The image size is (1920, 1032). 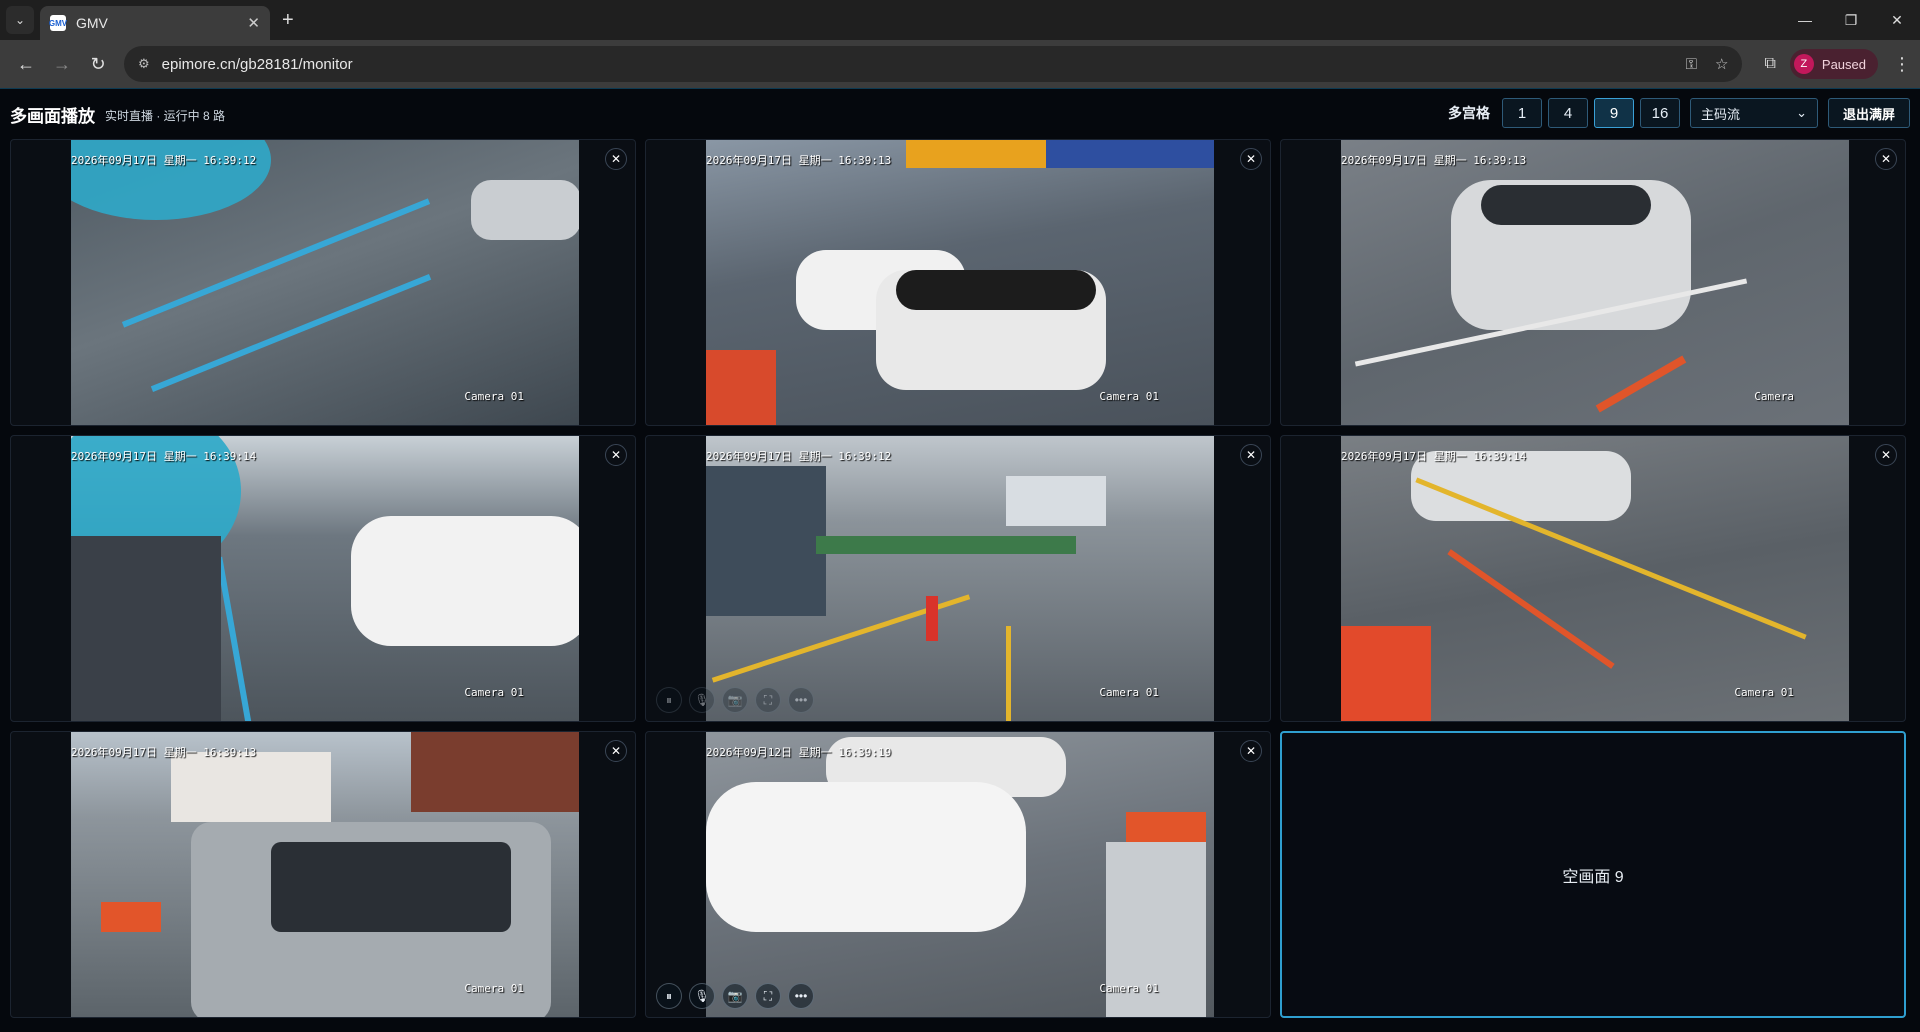 What do you see at coordinates (996, 290) in the screenshot?
I see `car-roof` at bounding box center [996, 290].